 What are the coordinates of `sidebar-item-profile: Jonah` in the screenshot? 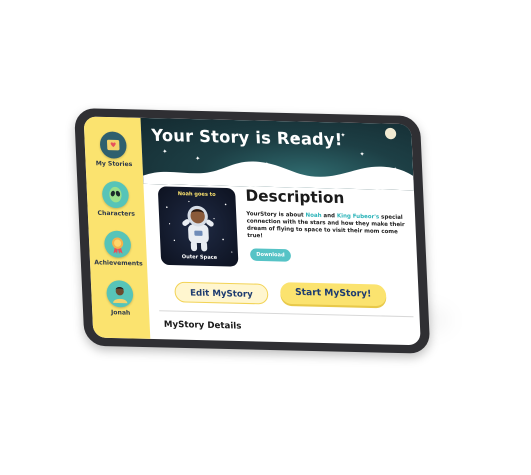 It's located at (120, 298).